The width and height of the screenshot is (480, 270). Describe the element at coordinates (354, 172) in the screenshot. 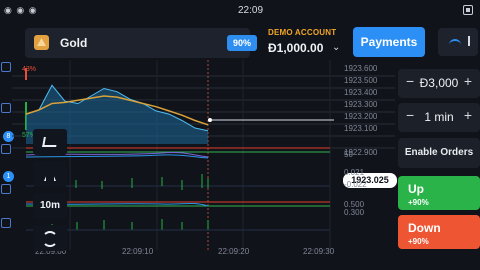

I see `indicator2-tick: 0.021` at that location.